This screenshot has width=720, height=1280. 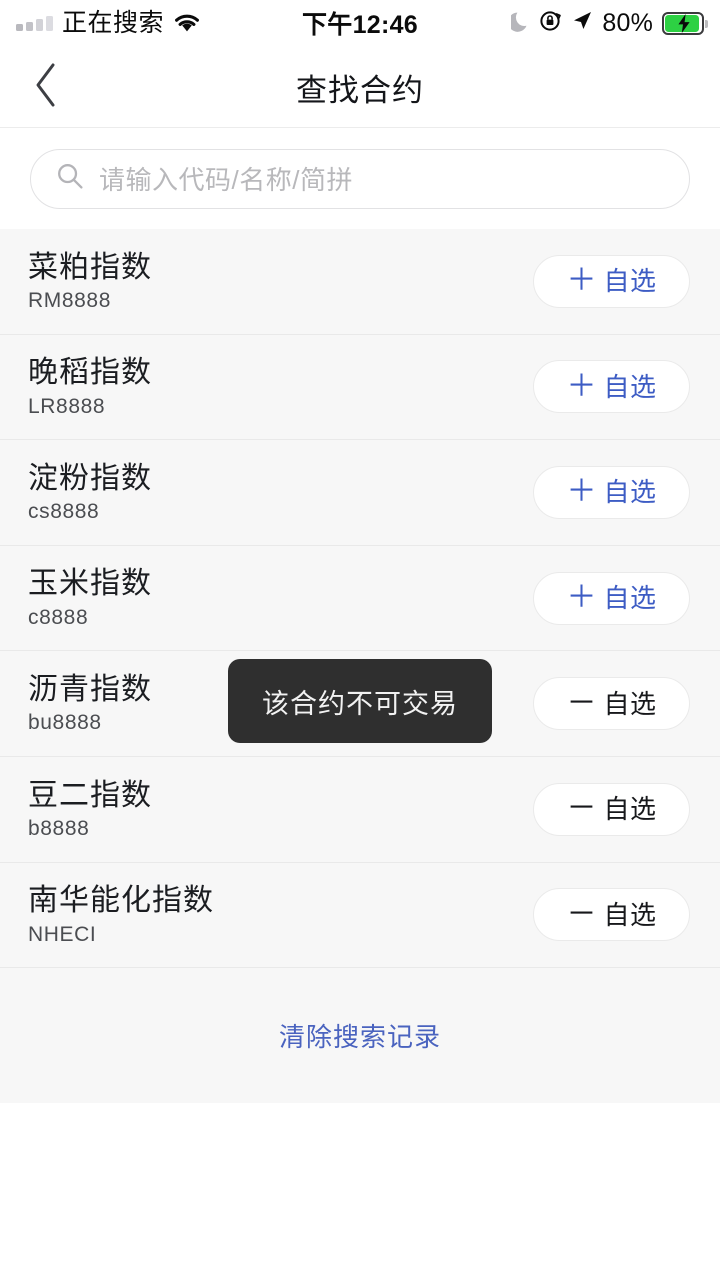 What do you see at coordinates (90, 373) in the screenshot?
I see `contract-name: 晚稻指数` at bounding box center [90, 373].